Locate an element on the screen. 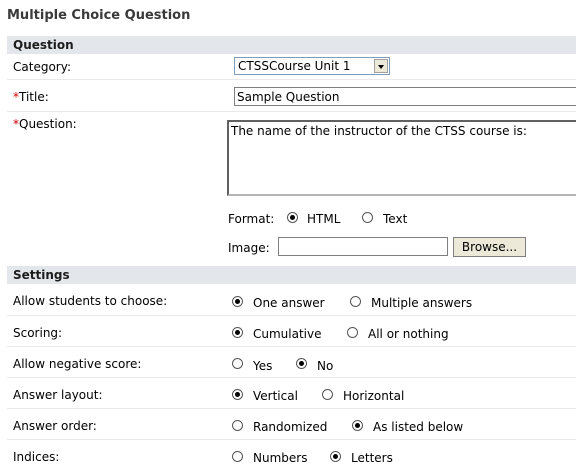 The height and width of the screenshot is (469, 576). layout-label: Answer layout: is located at coordinates (58, 395).